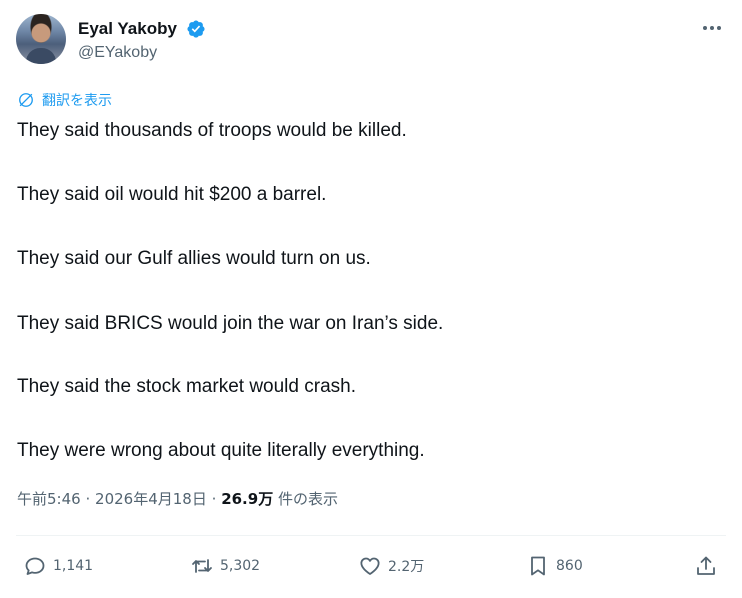  I want to click on translate-label: 翻訳を表示, so click(77, 101).